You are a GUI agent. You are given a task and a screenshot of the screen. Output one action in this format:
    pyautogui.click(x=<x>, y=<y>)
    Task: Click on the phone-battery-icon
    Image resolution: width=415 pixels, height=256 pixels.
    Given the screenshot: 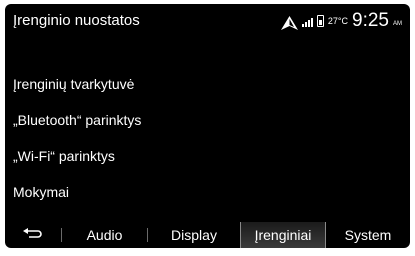 What is the action you would take?
    pyautogui.click(x=320, y=21)
    